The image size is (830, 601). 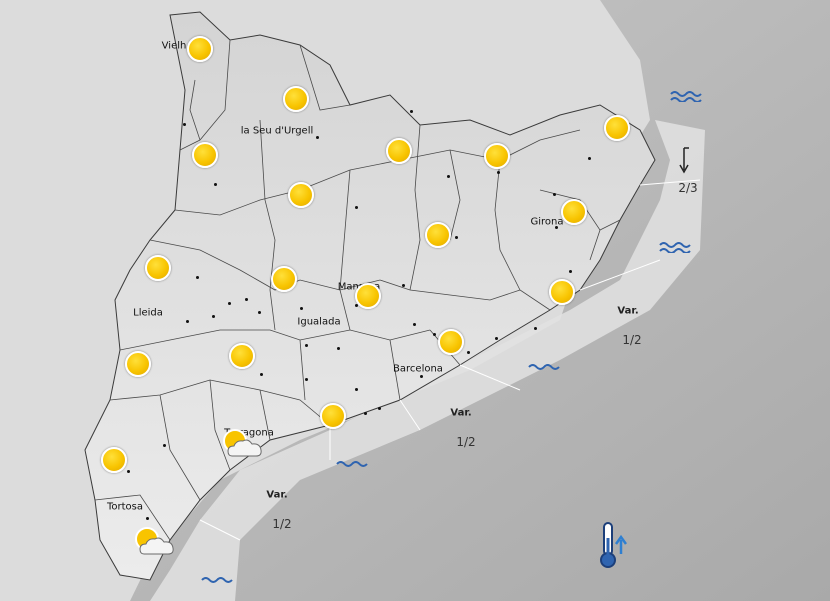 What do you see at coordinates (174, 46) in the screenshot?
I see `city-label-vielh: Vielh` at bounding box center [174, 46].